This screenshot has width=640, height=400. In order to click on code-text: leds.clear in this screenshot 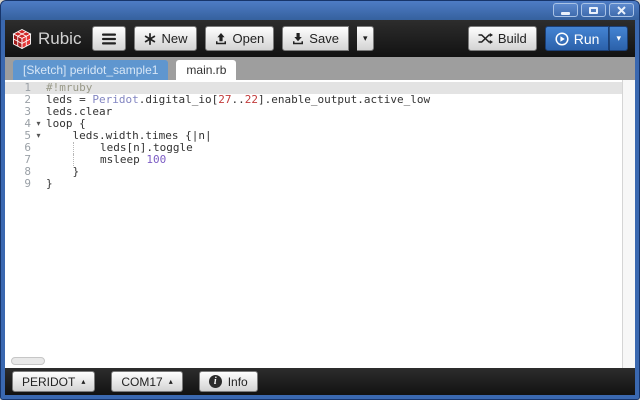, I will do `click(79, 111)`.